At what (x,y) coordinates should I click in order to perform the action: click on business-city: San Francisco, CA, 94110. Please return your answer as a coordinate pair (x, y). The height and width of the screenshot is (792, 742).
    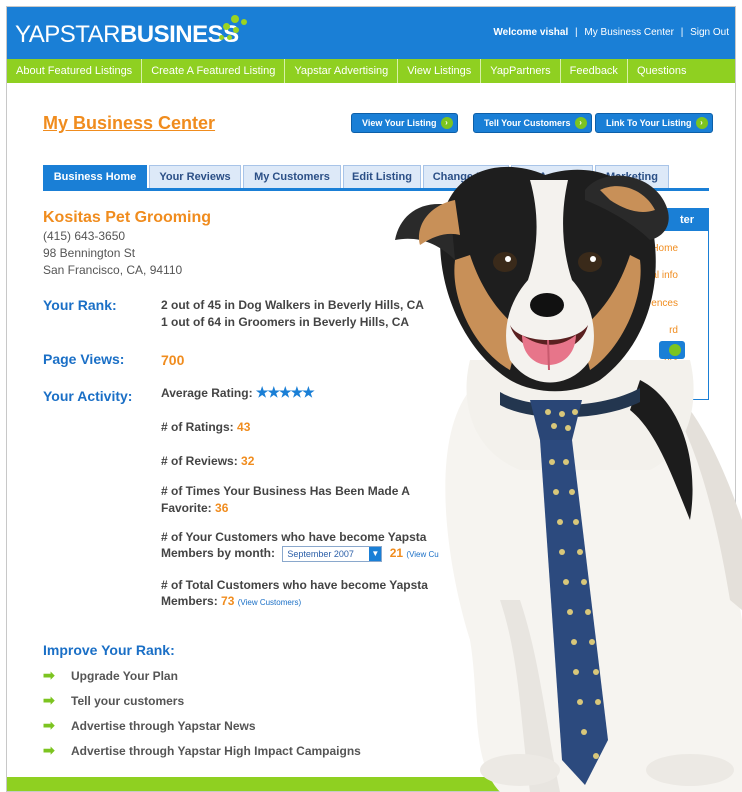
    Looking at the image, I should click on (113, 270).